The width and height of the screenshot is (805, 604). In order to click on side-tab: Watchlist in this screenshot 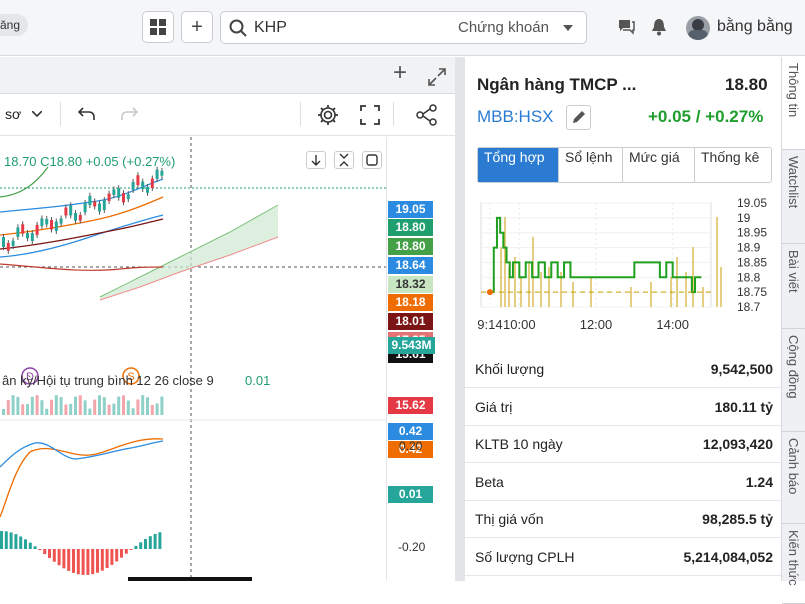, I will do `click(793, 197)`.